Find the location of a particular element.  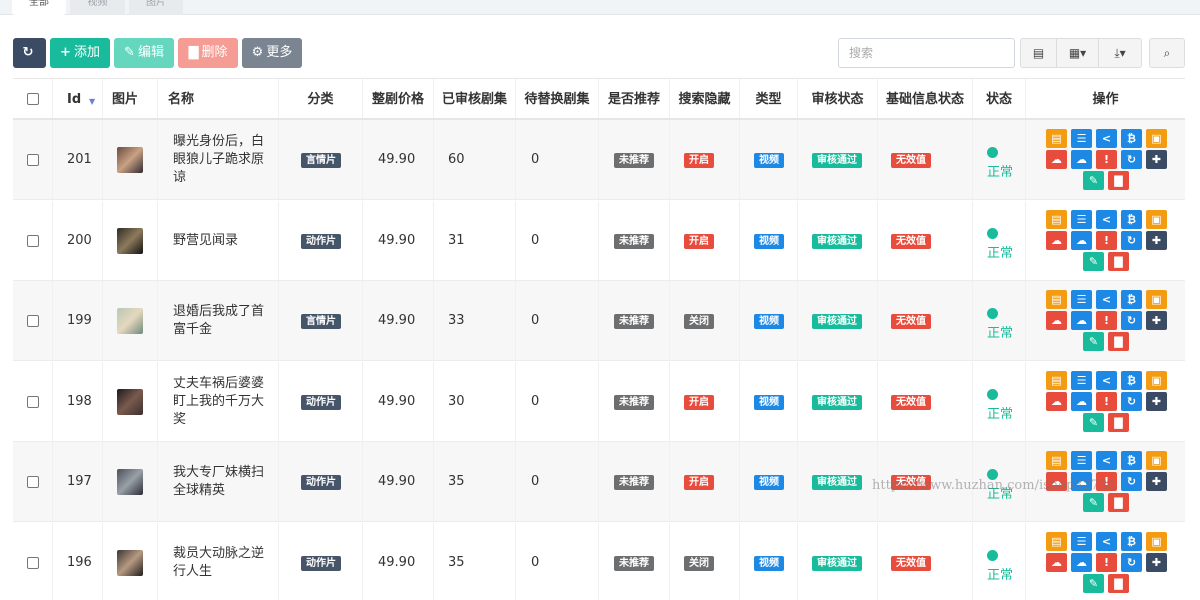

select-all-checkbox is located at coordinates (33, 99).